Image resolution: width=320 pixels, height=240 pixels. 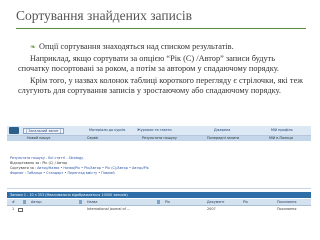 What do you see at coordinates (245, 202) in the screenshot?
I see `col-year-2: Рік` at bounding box center [245, 202].